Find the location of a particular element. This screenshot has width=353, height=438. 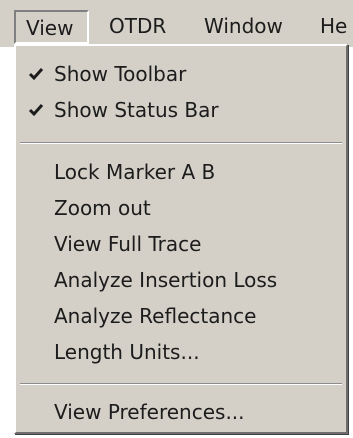

menu-item-label: Zoom out is located at coordinates (102, 208).